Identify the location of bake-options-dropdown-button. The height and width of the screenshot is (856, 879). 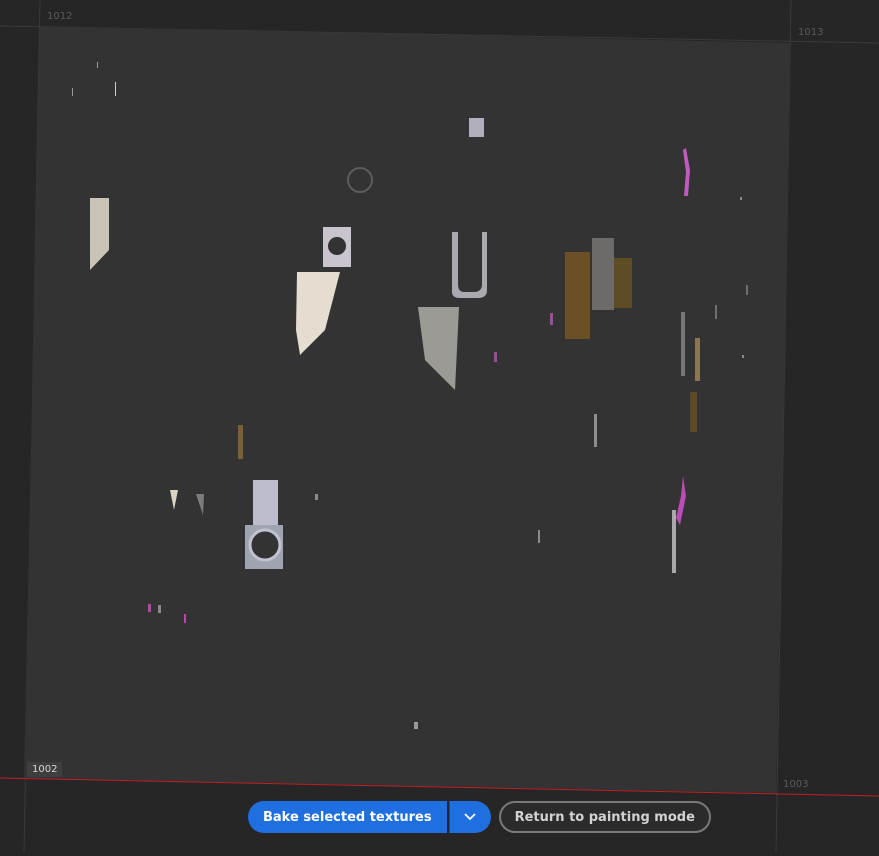
(469, 817).